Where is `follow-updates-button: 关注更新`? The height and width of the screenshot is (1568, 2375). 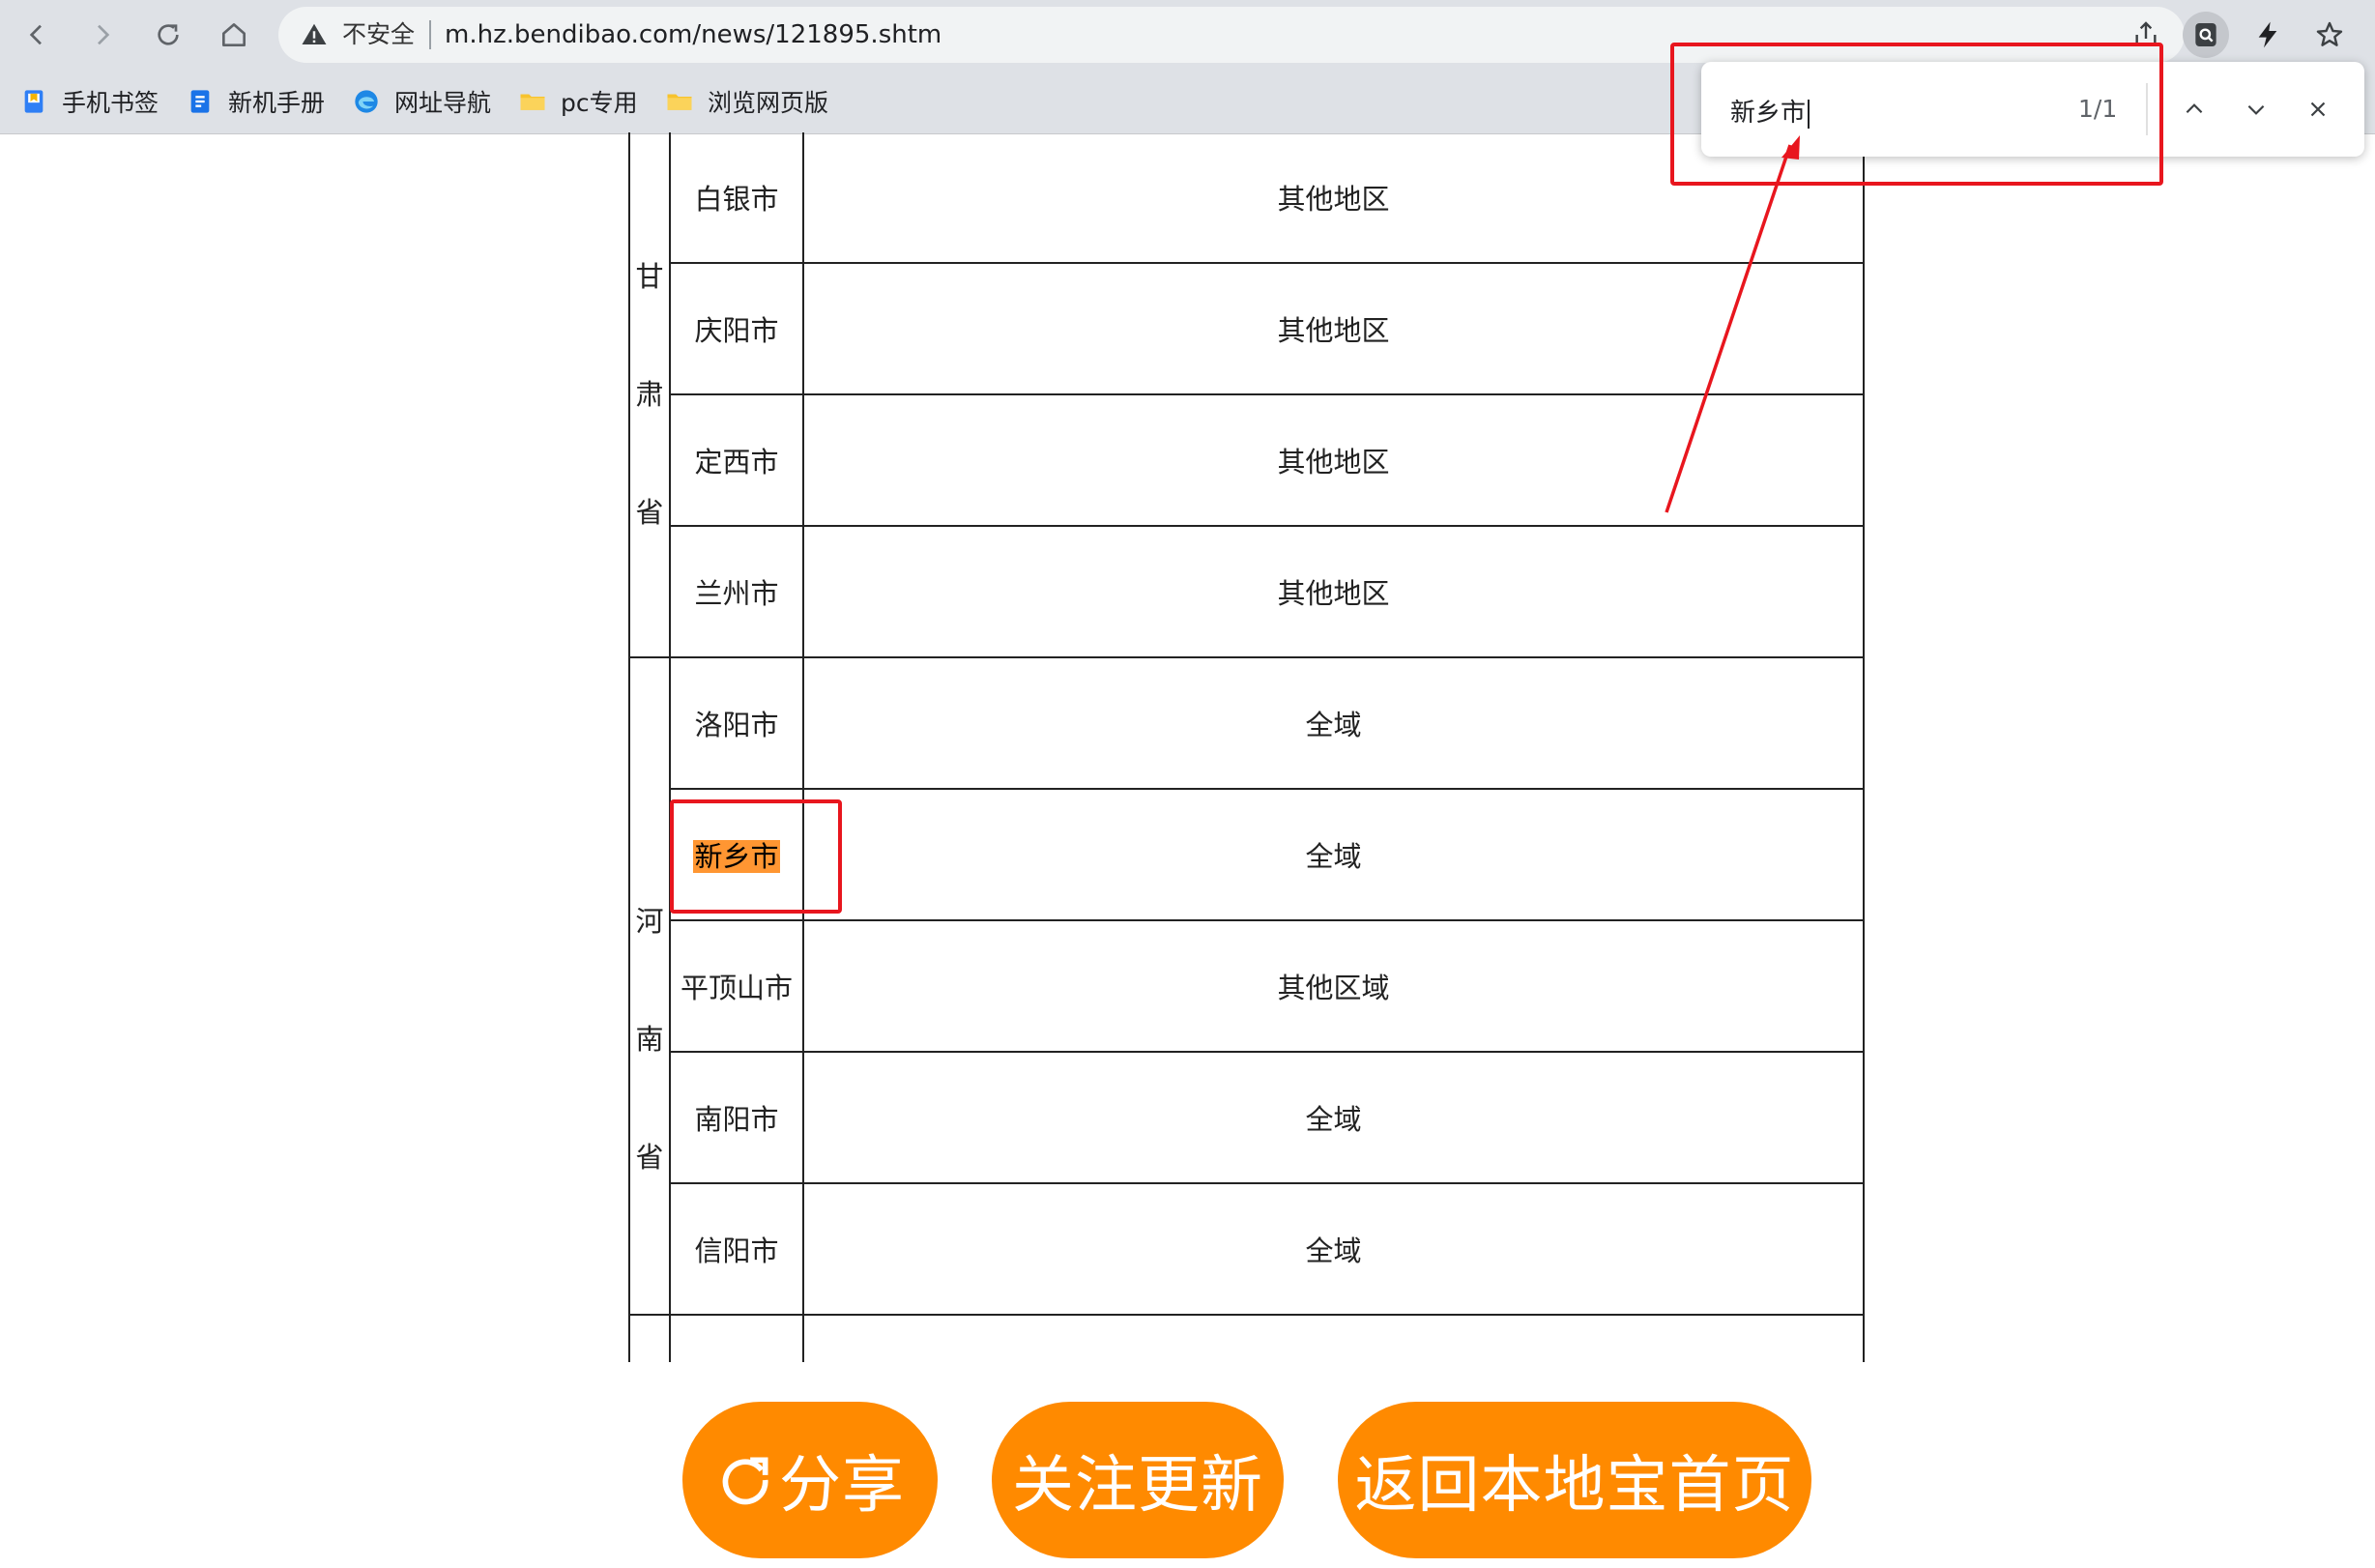
follow-updates-button: 关注更新 is located at coordinates (1138, 1480).